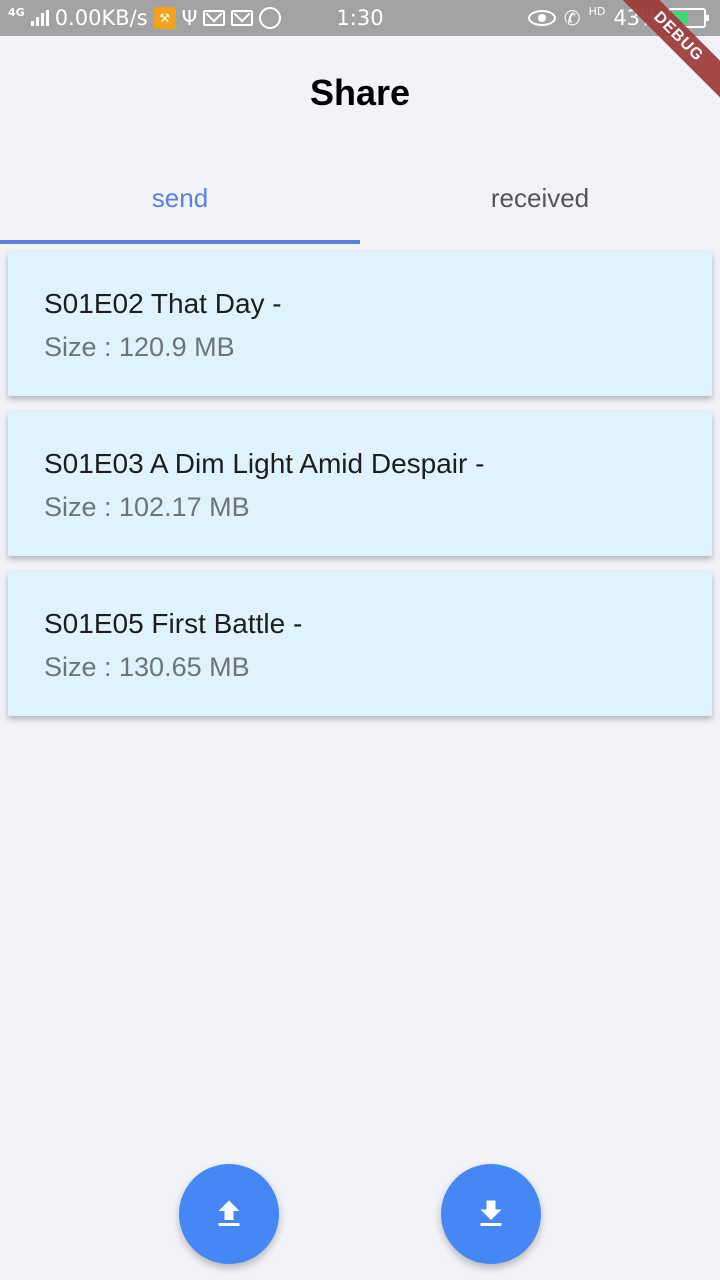 The height and width of the screenshot is (1280, 720). What do you see at coordinates (360, 324) in the screenshot?
I see `file-card: S01E02 That Day - Size : 120.9 MB` at bounding box center [360, 324].